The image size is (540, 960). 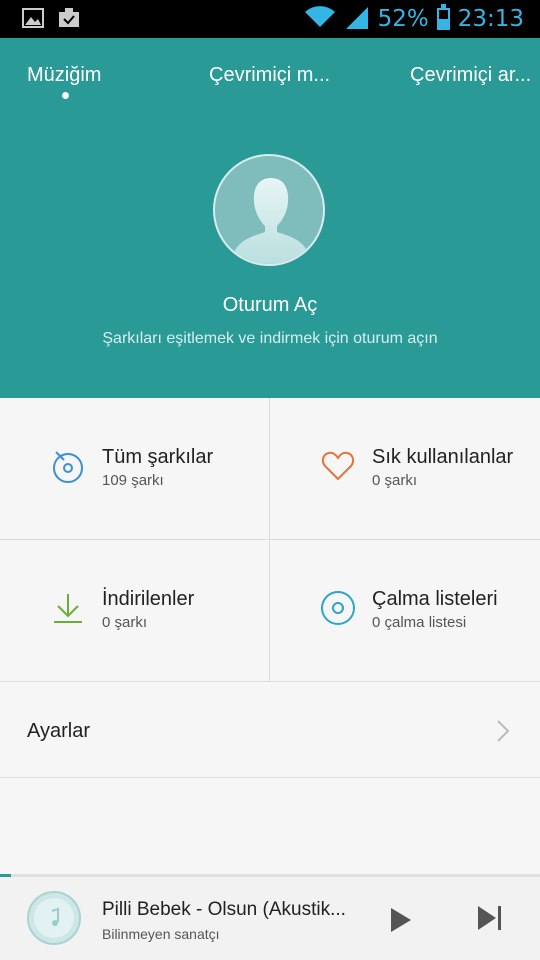 What do you see at coordinates (161, 934) in the screenshot?
I see `artist-name: Bilinmeyen sanatçı` at bounding box center [161, 934].